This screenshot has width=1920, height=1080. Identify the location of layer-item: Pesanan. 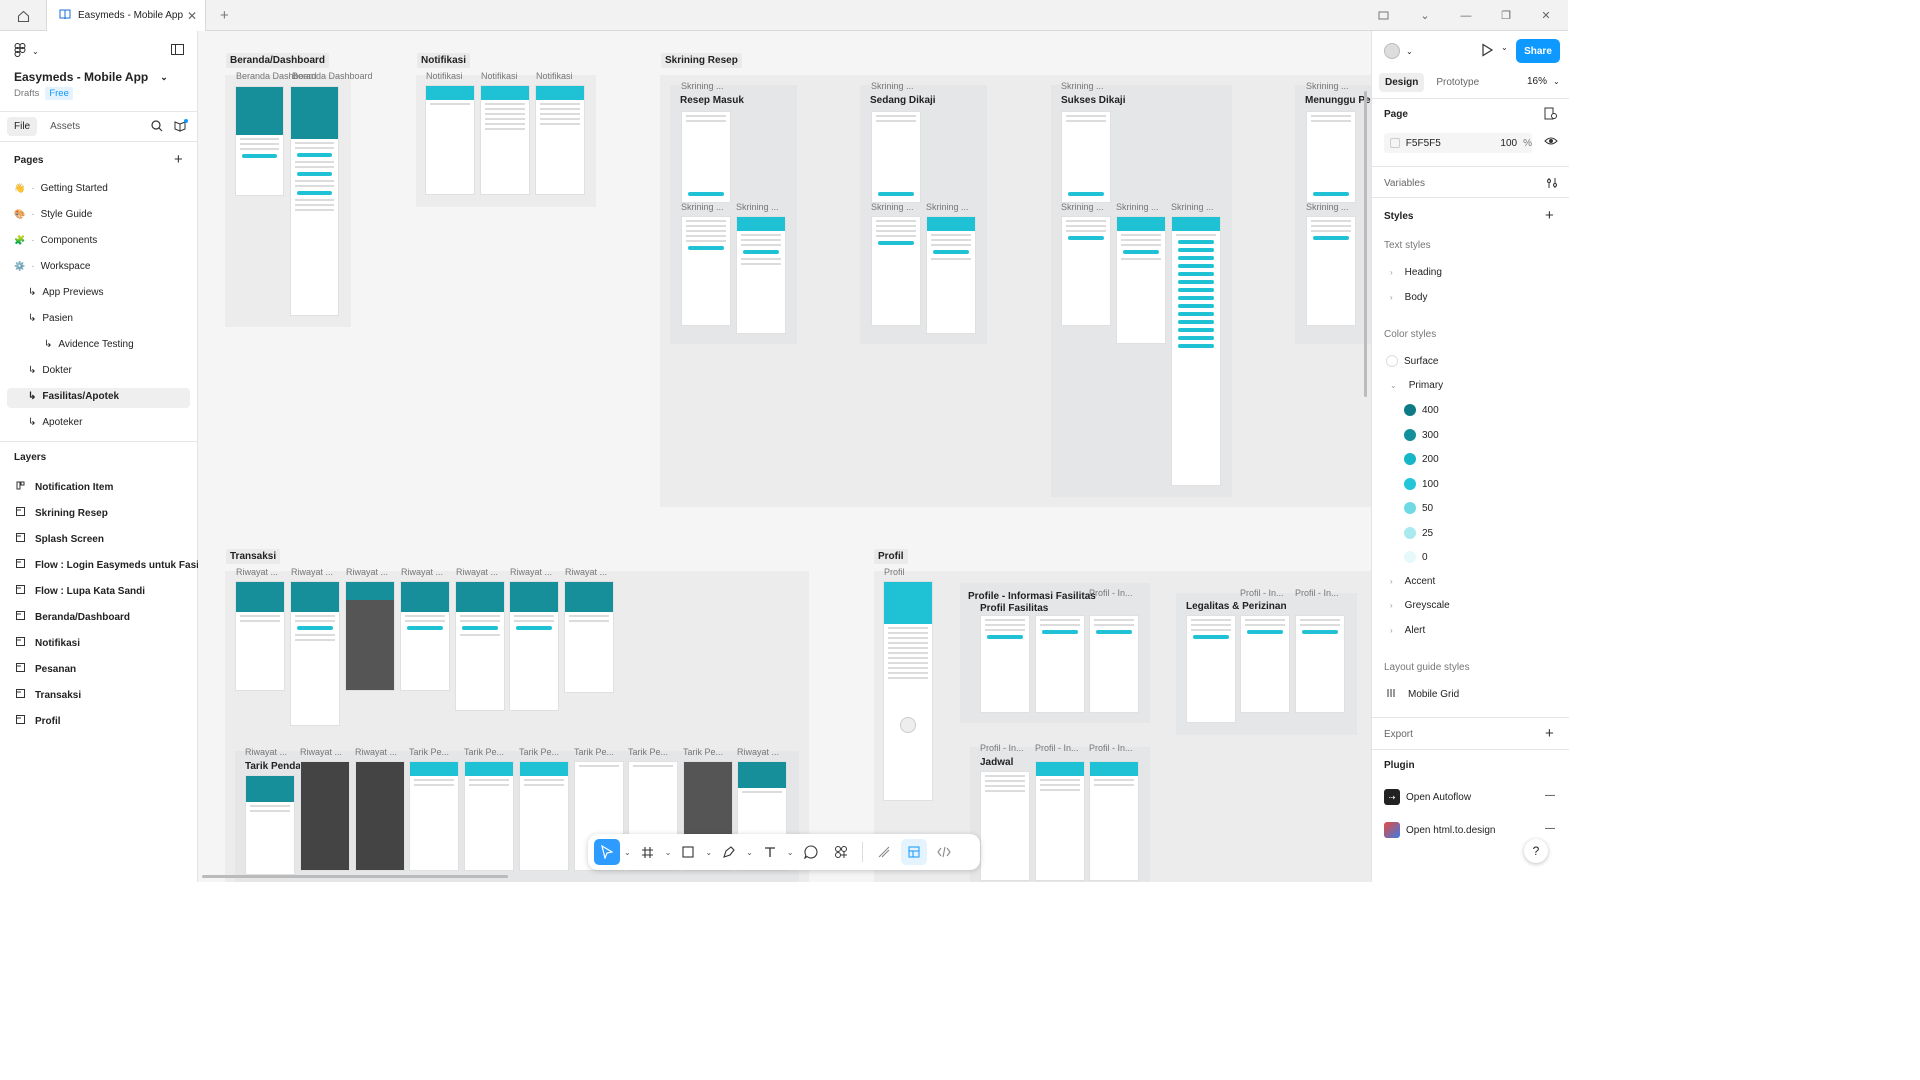
(46, 669).